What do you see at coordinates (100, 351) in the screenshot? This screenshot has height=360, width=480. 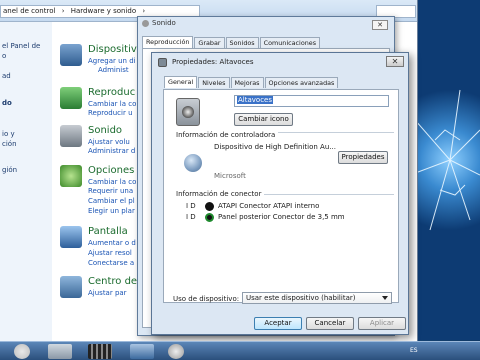 I see `video-editor-icon` at bounding box center [100, 351].